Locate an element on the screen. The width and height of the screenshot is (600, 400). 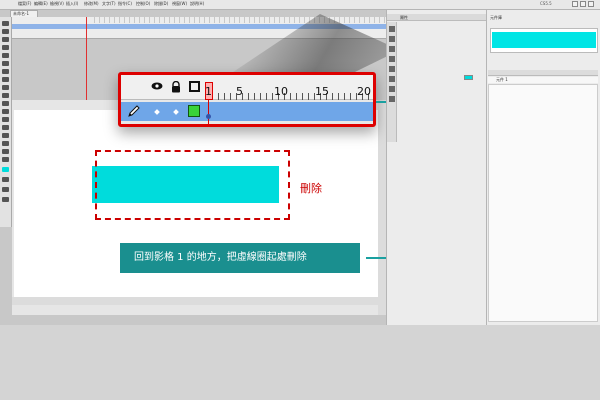
swap-colors-icon is located at coordinates (5, 189).